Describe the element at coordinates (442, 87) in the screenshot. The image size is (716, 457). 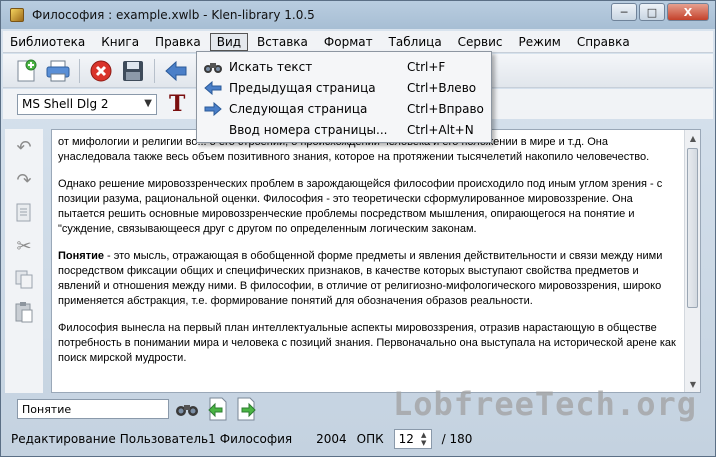
I see `menu-item-shortcut: Ctrl+Влево` at that location.